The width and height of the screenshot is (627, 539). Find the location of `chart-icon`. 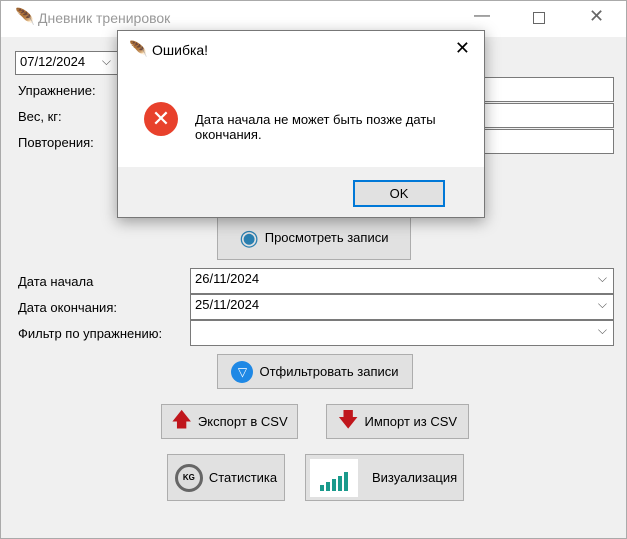

chart-icon is located at coordinates (334, 477).